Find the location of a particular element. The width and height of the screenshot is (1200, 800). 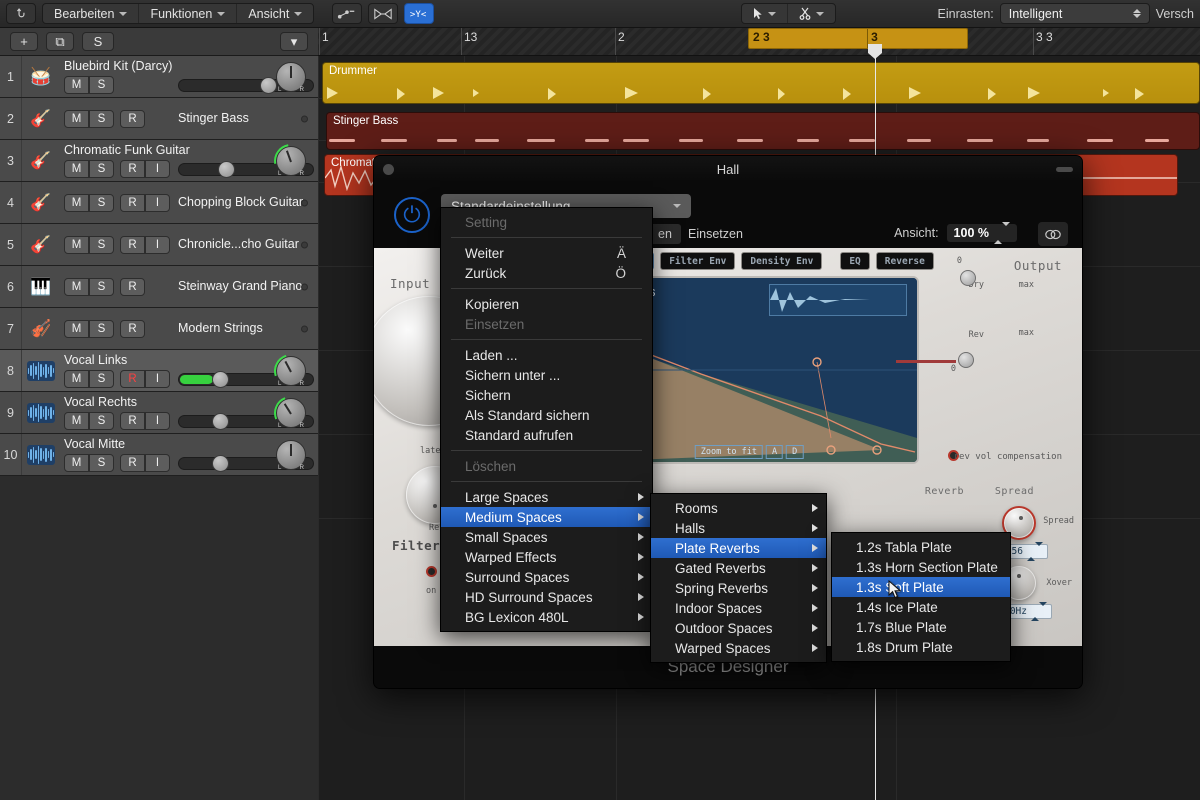

electric-guitar-icon: 🎸 is located at coordinates (41, 245).